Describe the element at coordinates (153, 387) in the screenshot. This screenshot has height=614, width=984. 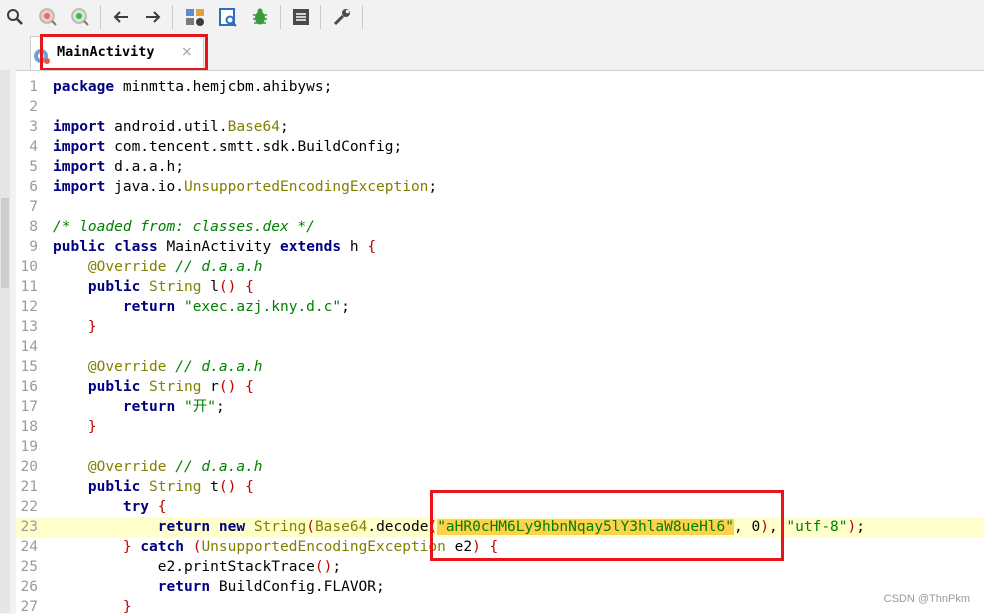
I see `code-text: public String r() {` at that location.